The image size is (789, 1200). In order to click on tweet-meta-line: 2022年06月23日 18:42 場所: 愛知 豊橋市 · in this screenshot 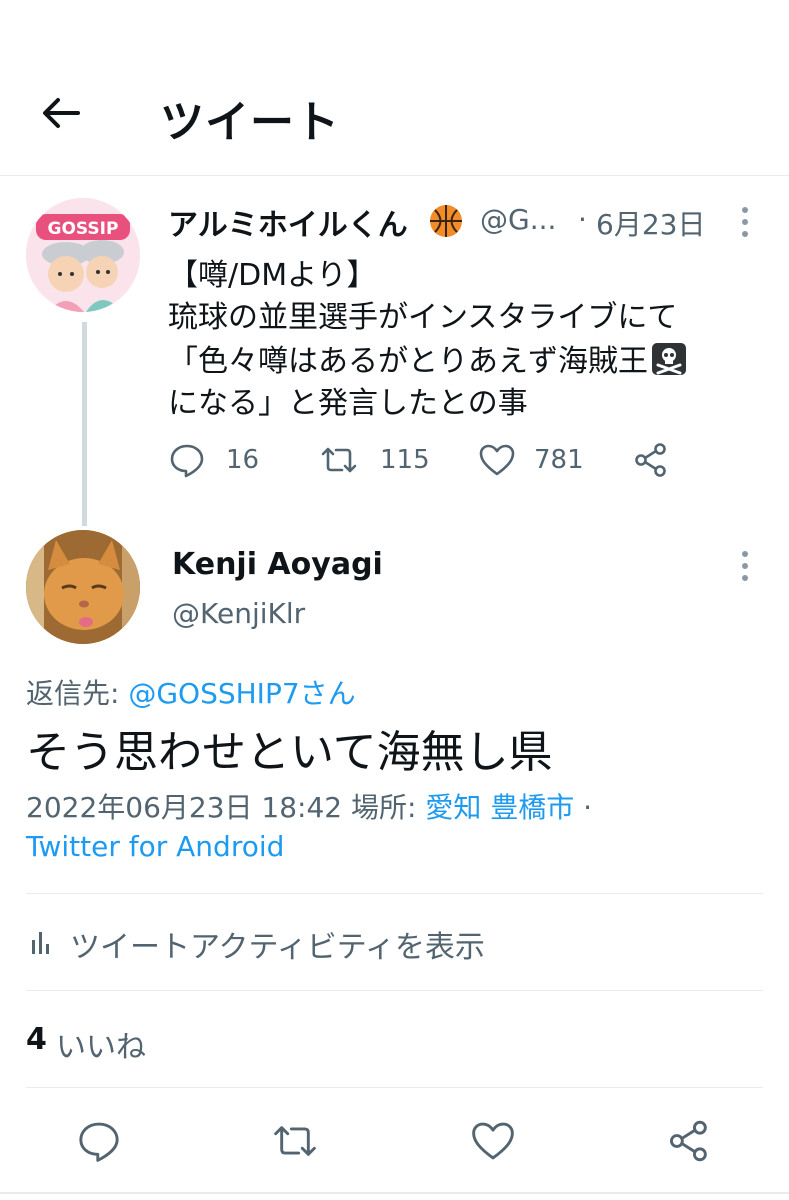, I will do `click(309, 806)`.